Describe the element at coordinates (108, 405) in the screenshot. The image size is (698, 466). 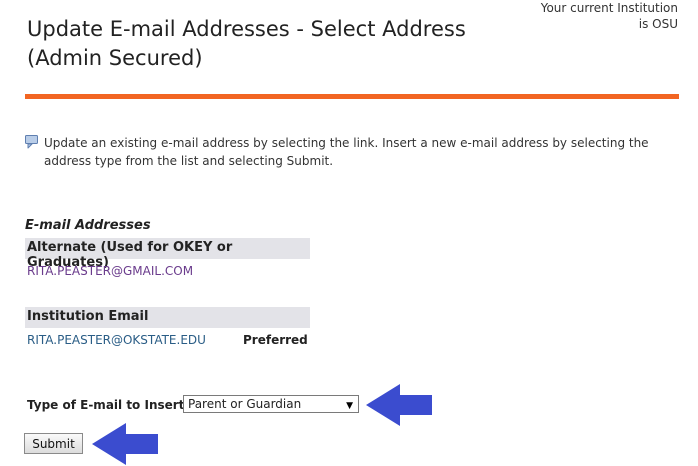
I see `insert-type-label: Type of E-mail to Insert:` at that location.